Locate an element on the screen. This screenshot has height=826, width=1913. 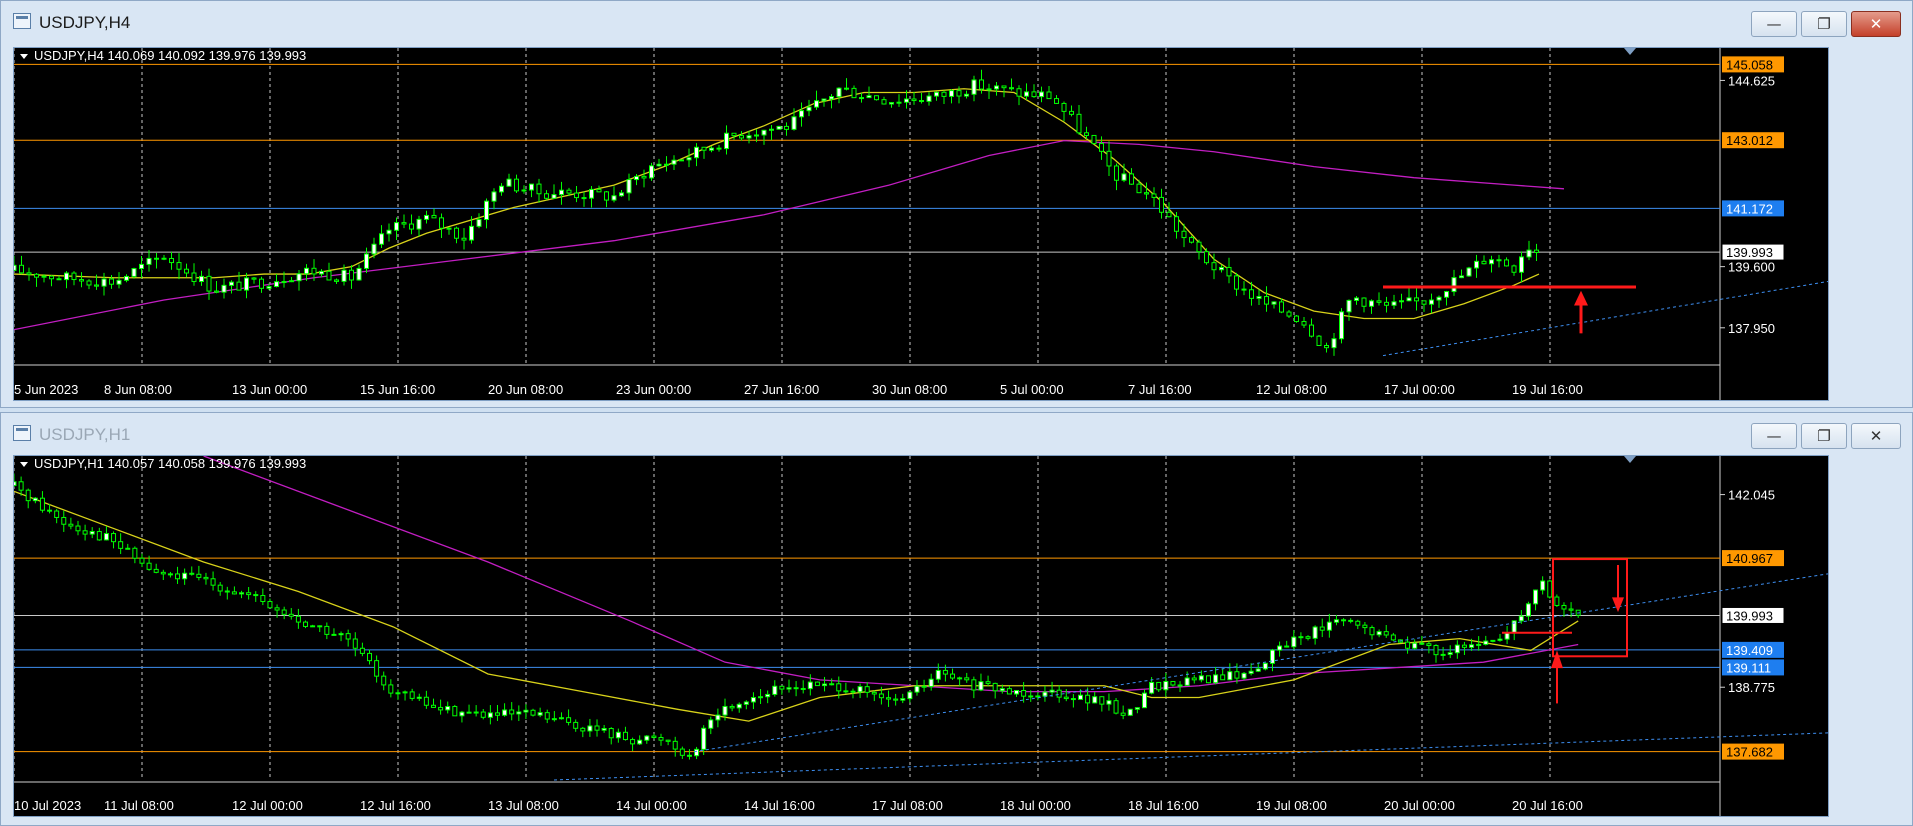
up-arrow-icon is located at coordinates (1581, 298).